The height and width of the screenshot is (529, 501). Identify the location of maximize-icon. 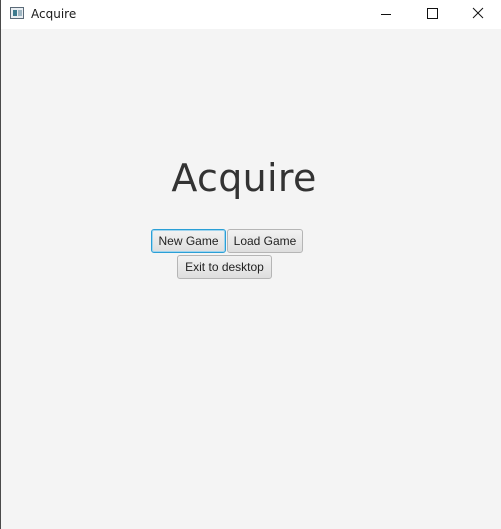
(432, 13).